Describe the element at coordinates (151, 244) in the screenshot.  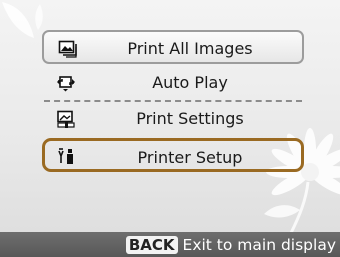
I see `back-button: BACK` at that location.